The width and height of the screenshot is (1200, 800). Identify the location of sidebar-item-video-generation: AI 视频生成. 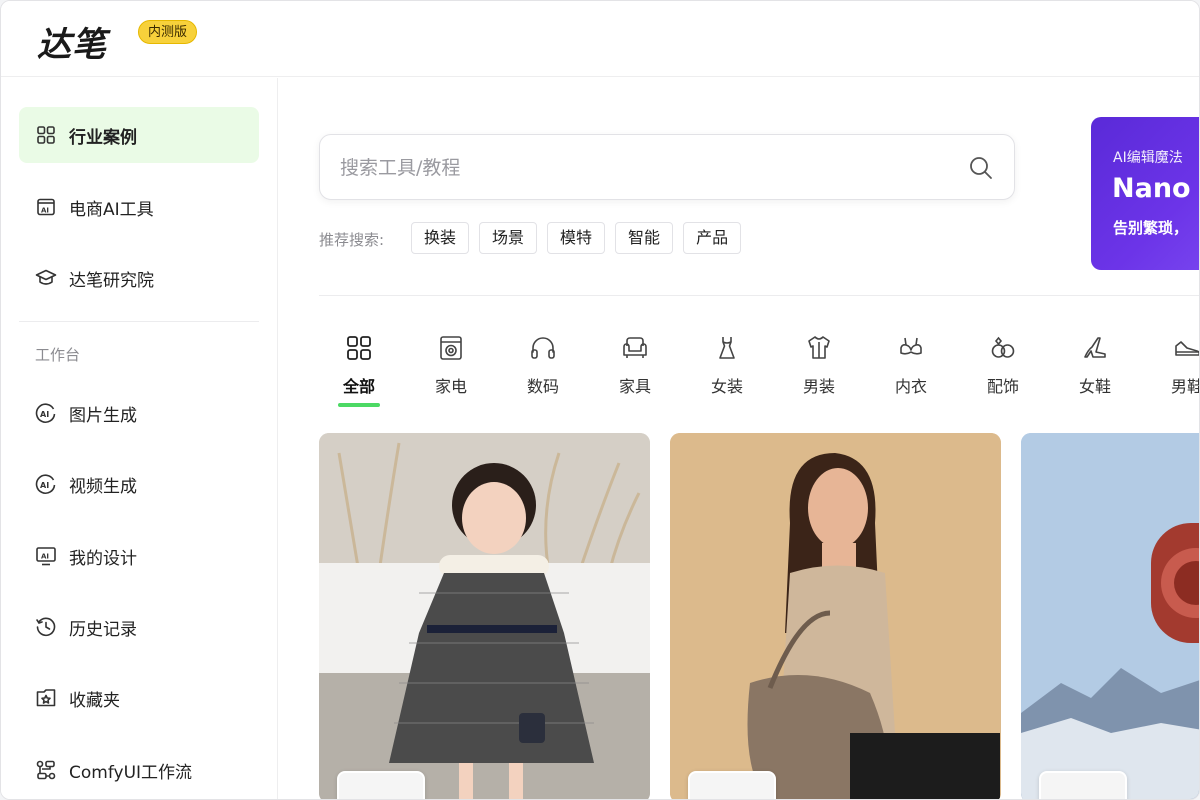
(139, 484).